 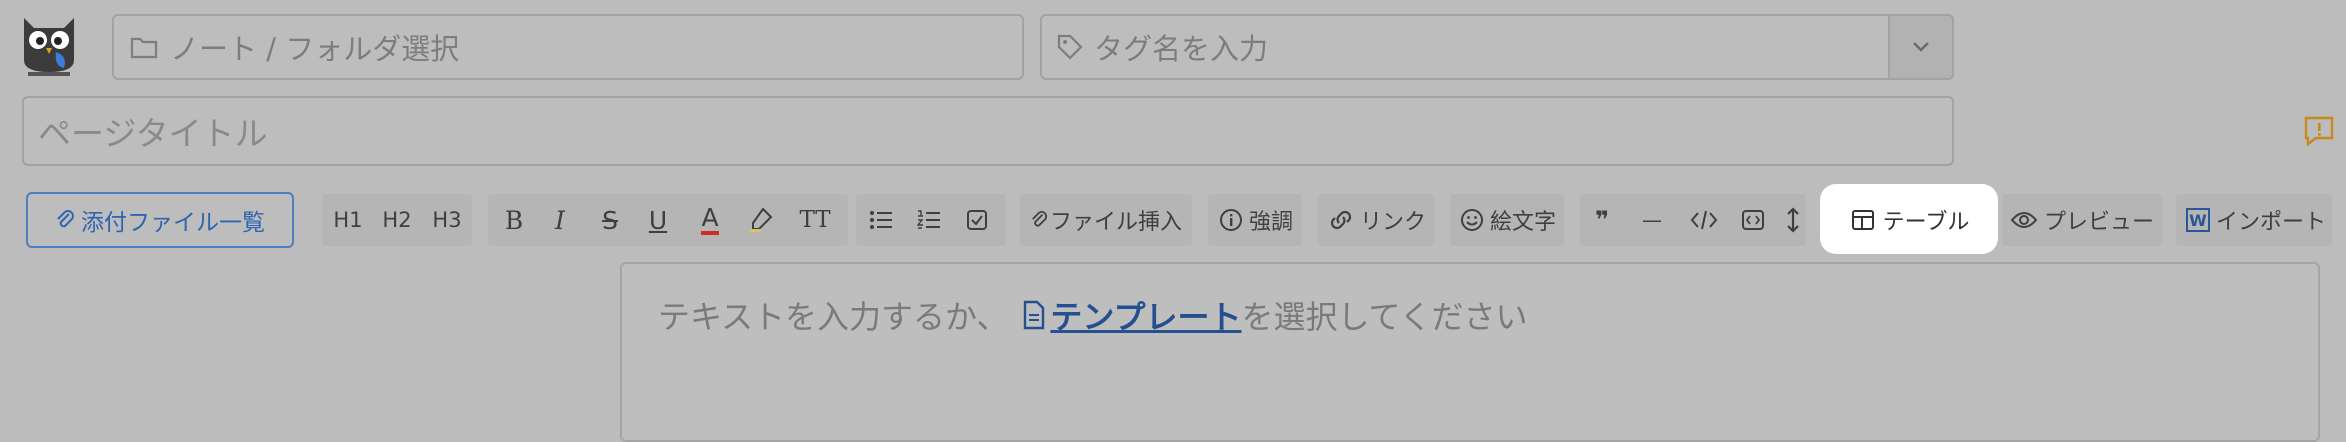 I want to click on italic-label: I, so click(x=560, y=220).